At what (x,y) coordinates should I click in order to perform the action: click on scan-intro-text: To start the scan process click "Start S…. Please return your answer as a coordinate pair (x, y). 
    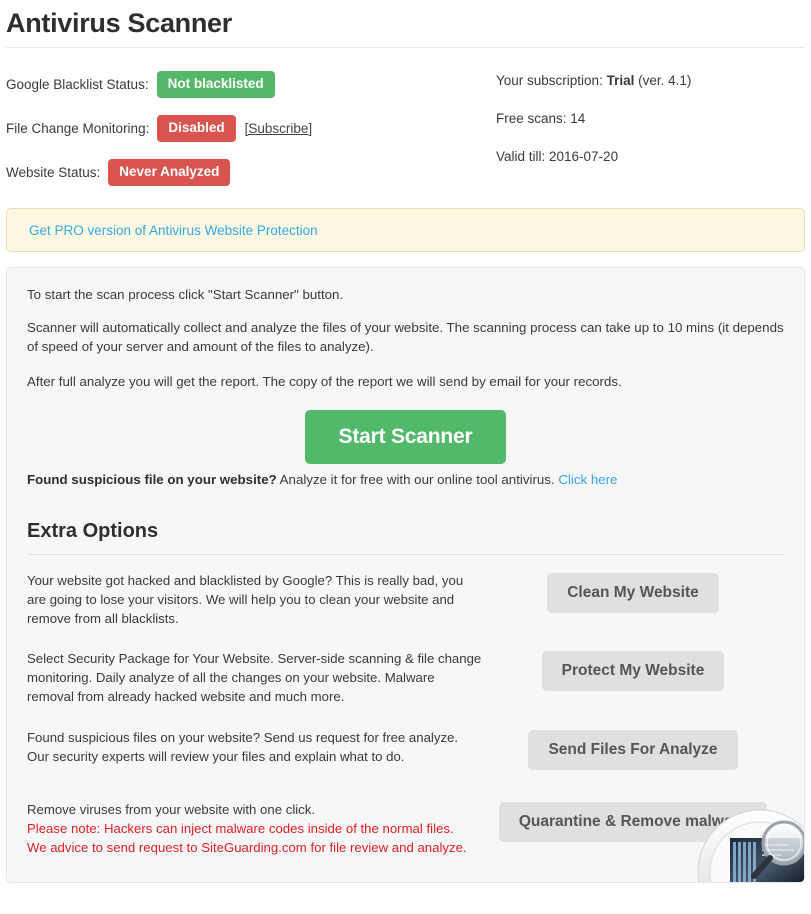
    Looking at the image, I should click on (185, 294).